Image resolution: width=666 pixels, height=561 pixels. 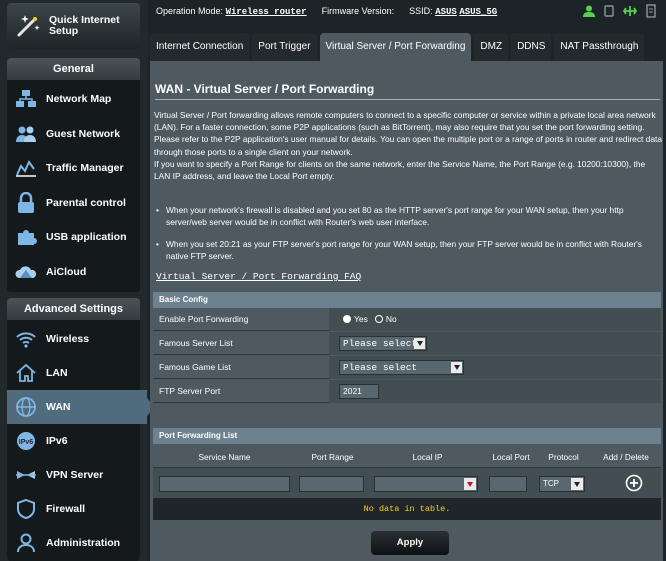 What do you see at coordinates (426, 484) in the screenshot?
I see `local-ip-select` at bounding box center [426, 484].